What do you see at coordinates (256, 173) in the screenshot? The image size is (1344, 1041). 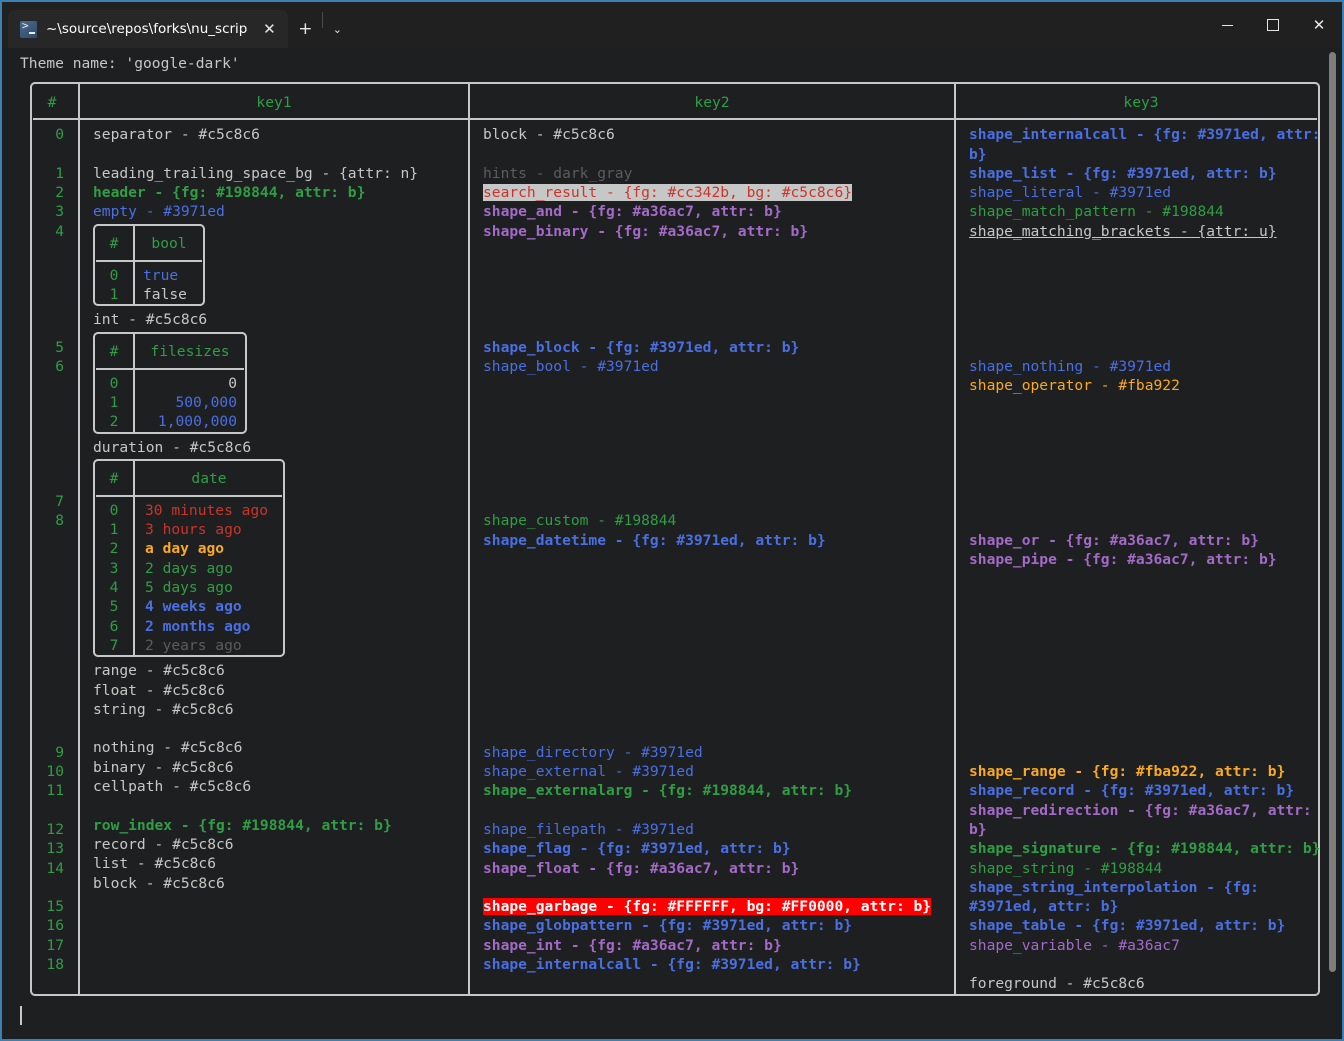 I see `key1-line: leading_trailing_space_bg - {attr: n}` at bounding box center [256, 173].